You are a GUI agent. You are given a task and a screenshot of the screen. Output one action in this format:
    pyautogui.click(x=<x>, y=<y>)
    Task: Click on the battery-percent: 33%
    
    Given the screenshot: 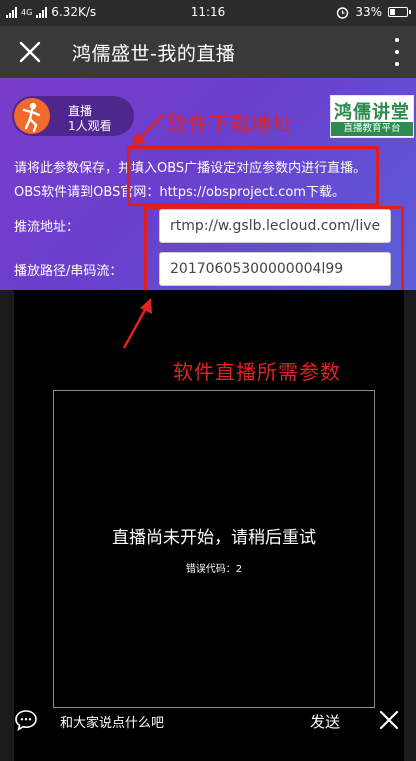 What is the action you would take?
    pyautogui.click(x=368, y=12)
    